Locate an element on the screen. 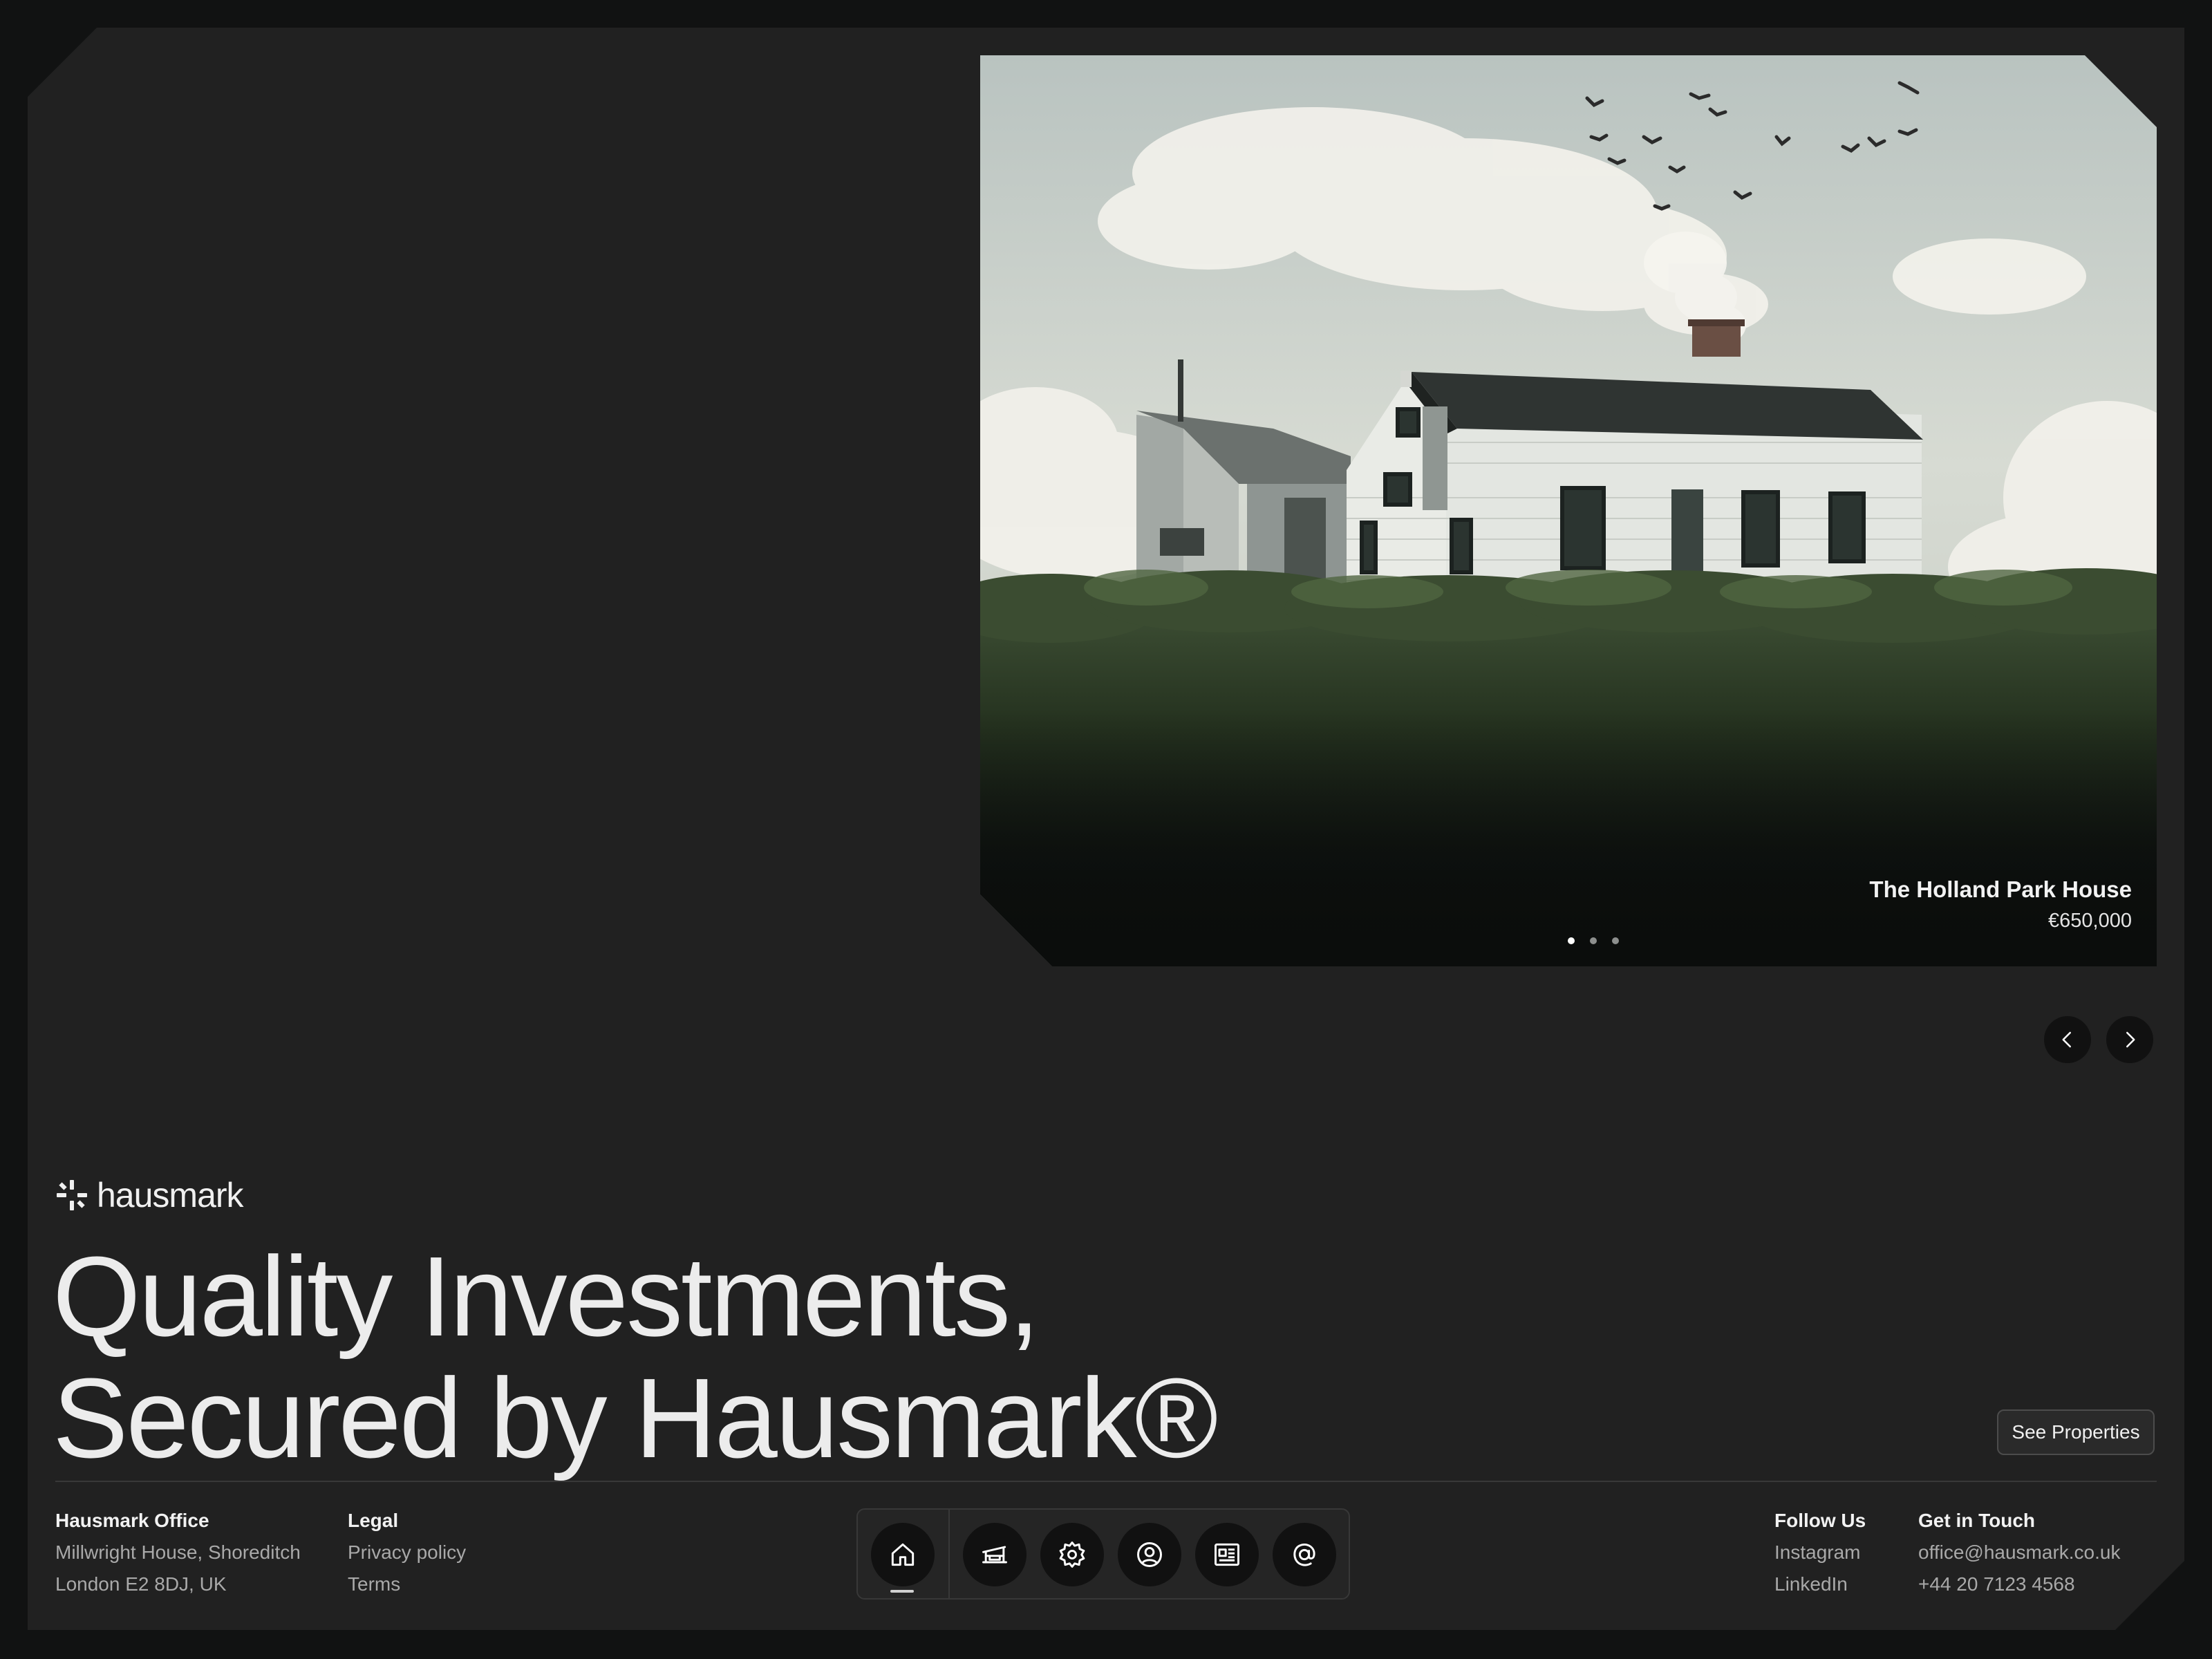 This screenshot has width=2212, height=1659. see-properties-button: See Properties is located at coordinates (2076, 1432).